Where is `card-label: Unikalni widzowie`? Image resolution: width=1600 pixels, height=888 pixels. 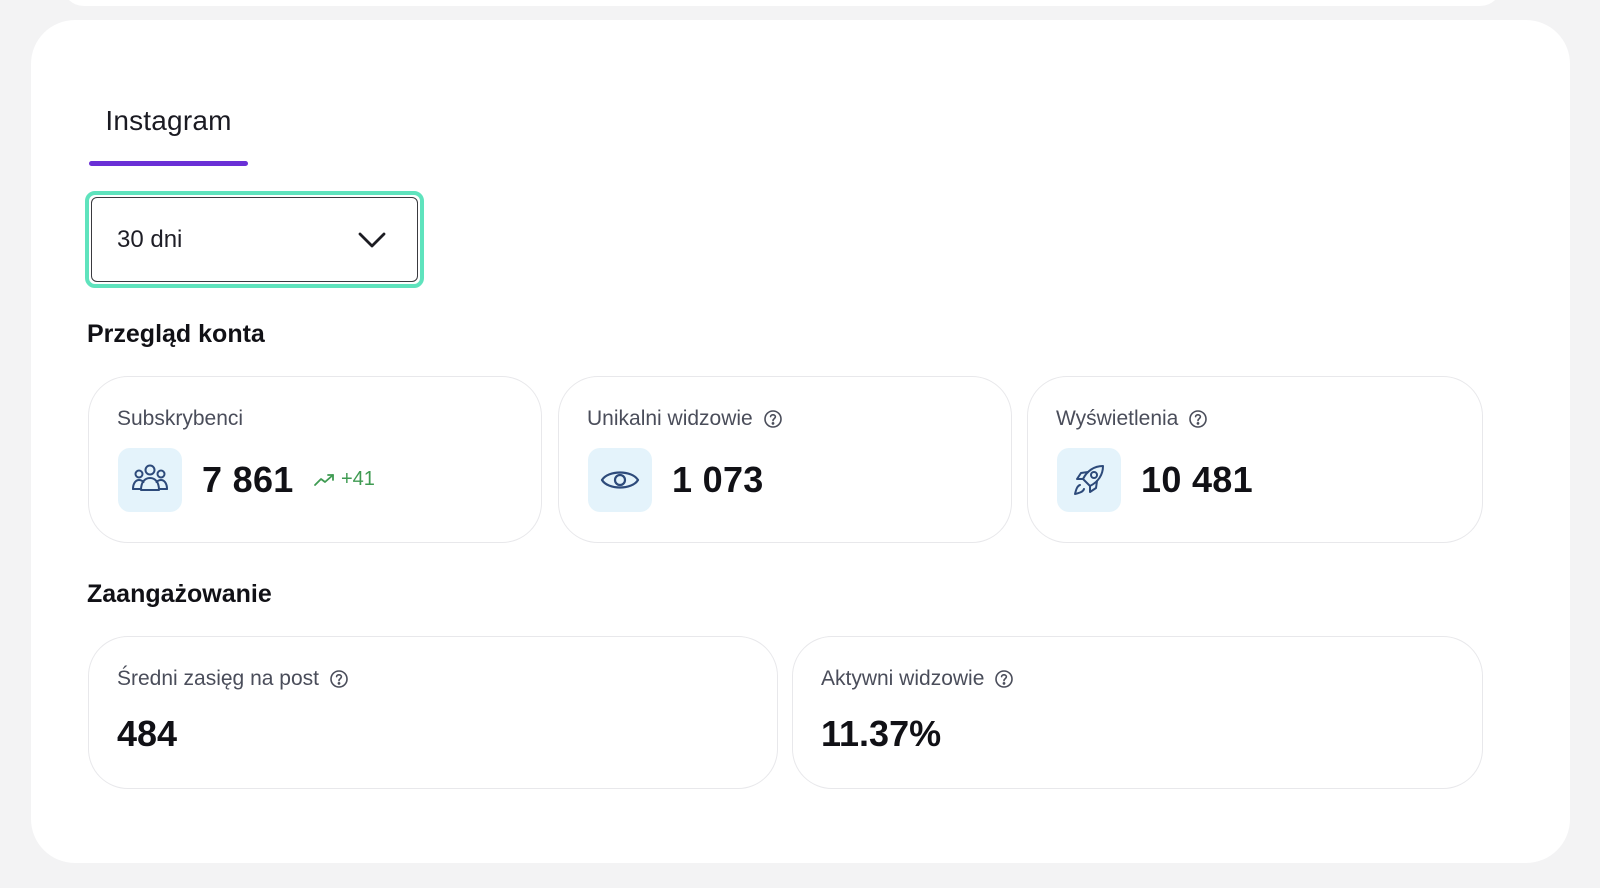 card-label: Unikalni widzowie is located at coordinates (685, 419).